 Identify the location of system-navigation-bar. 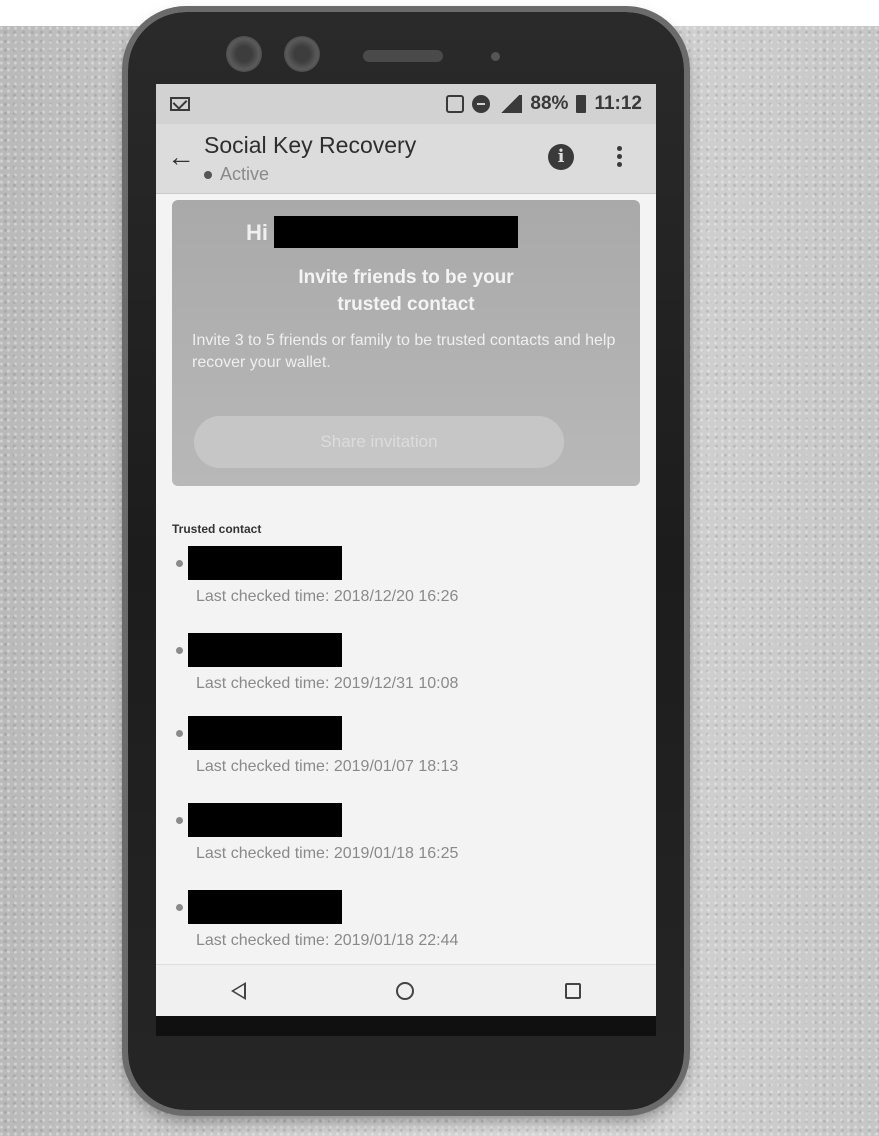
(406, 990).